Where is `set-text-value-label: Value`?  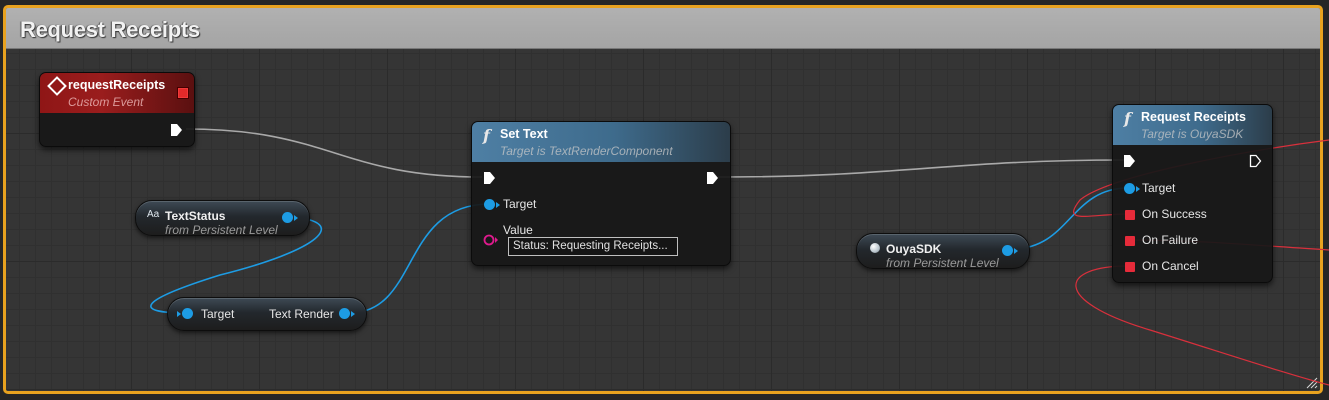 set-text-value-label: Value is located at coordinates (518, 230).